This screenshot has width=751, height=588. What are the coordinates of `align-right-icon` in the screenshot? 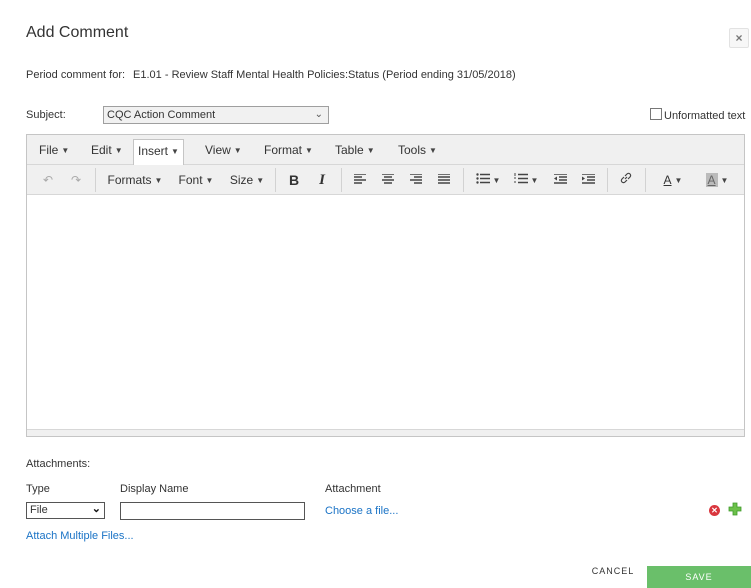 It's located at (416, 180).